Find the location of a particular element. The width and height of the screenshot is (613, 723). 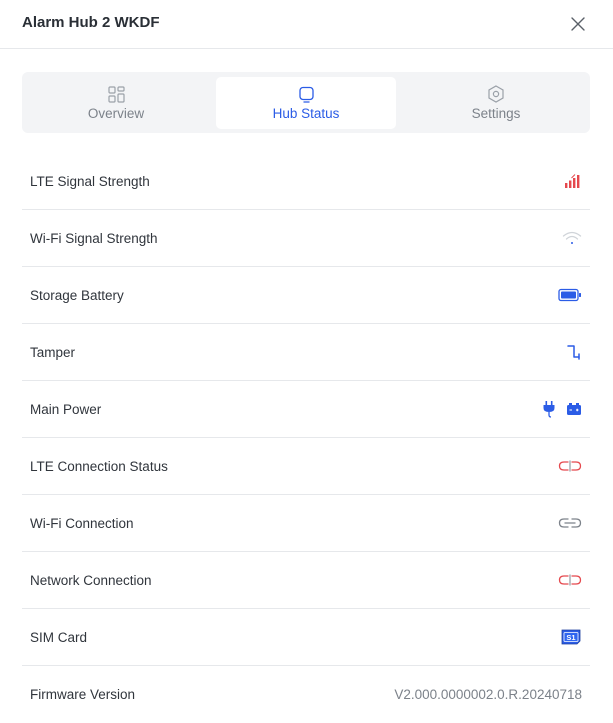

status-row-lte-signal: LTE Signal Strength is located at coordinates (306, 181).